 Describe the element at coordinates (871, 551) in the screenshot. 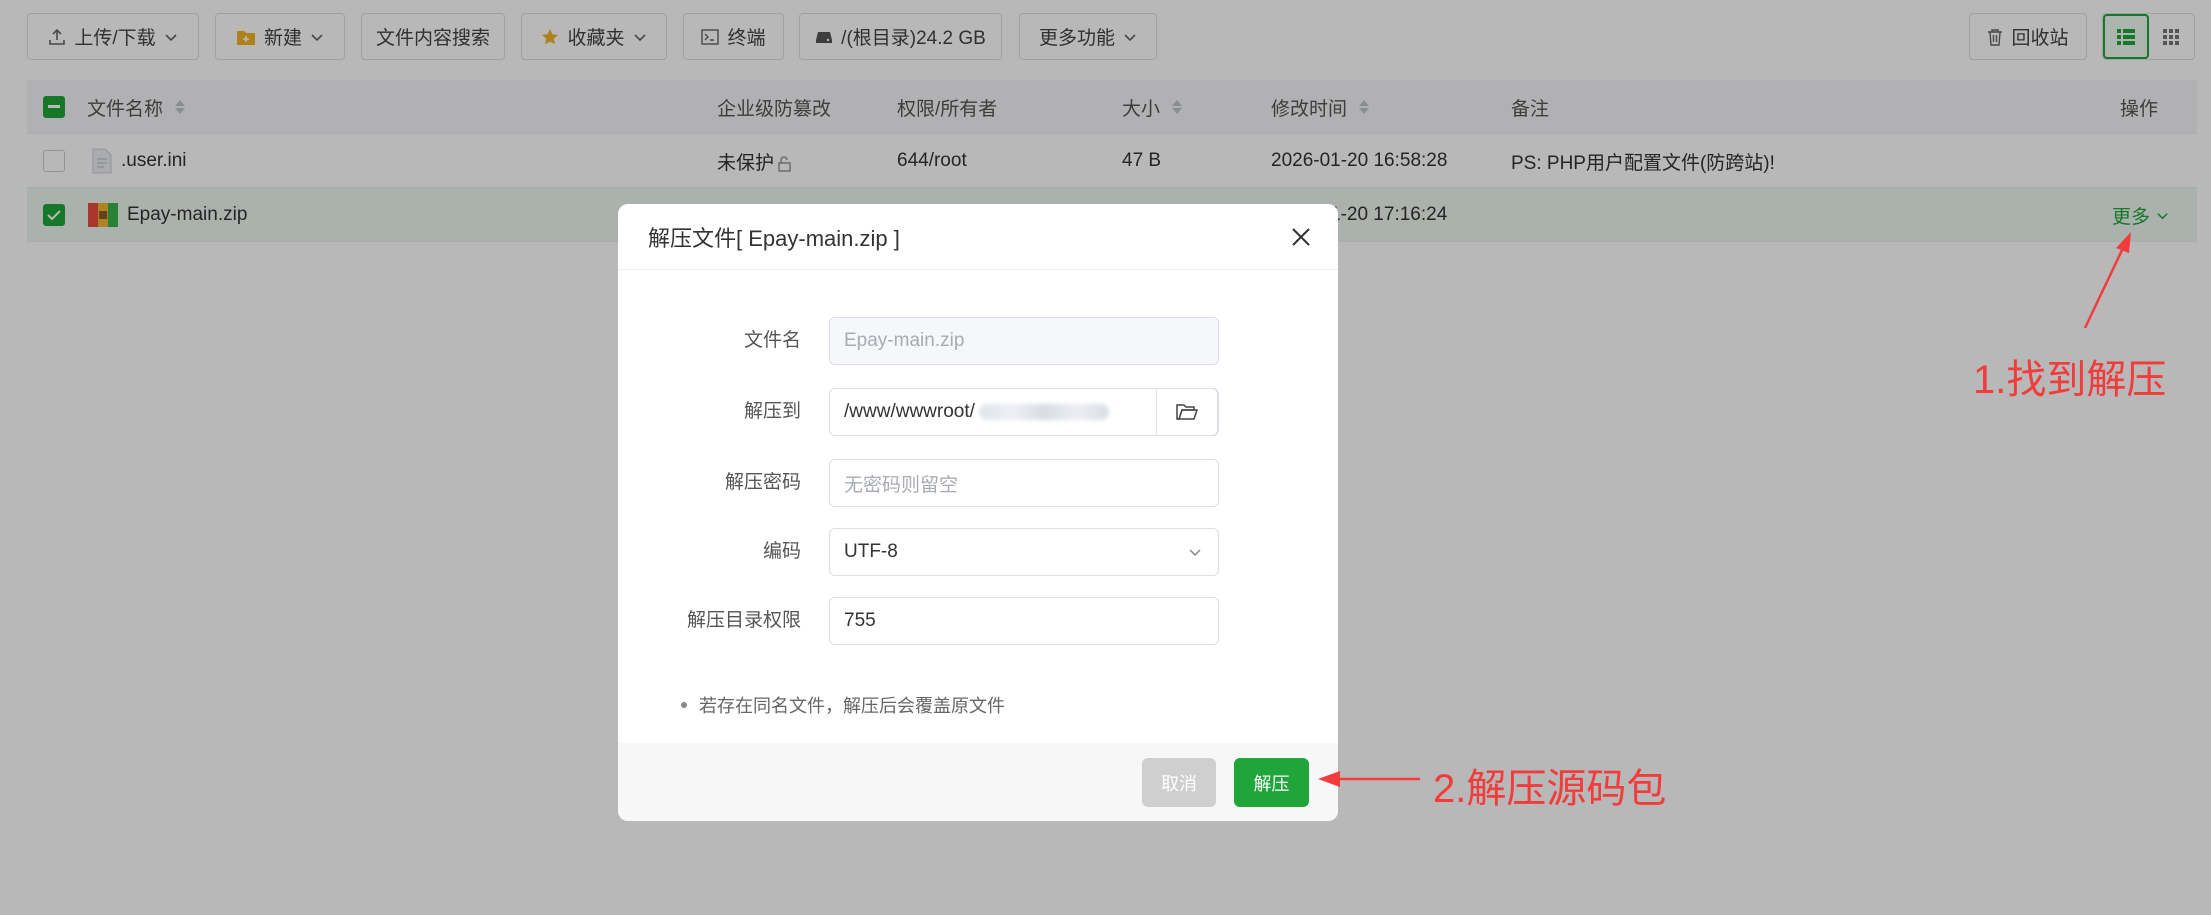

I see `encoding-value: UTF-8` at that location.